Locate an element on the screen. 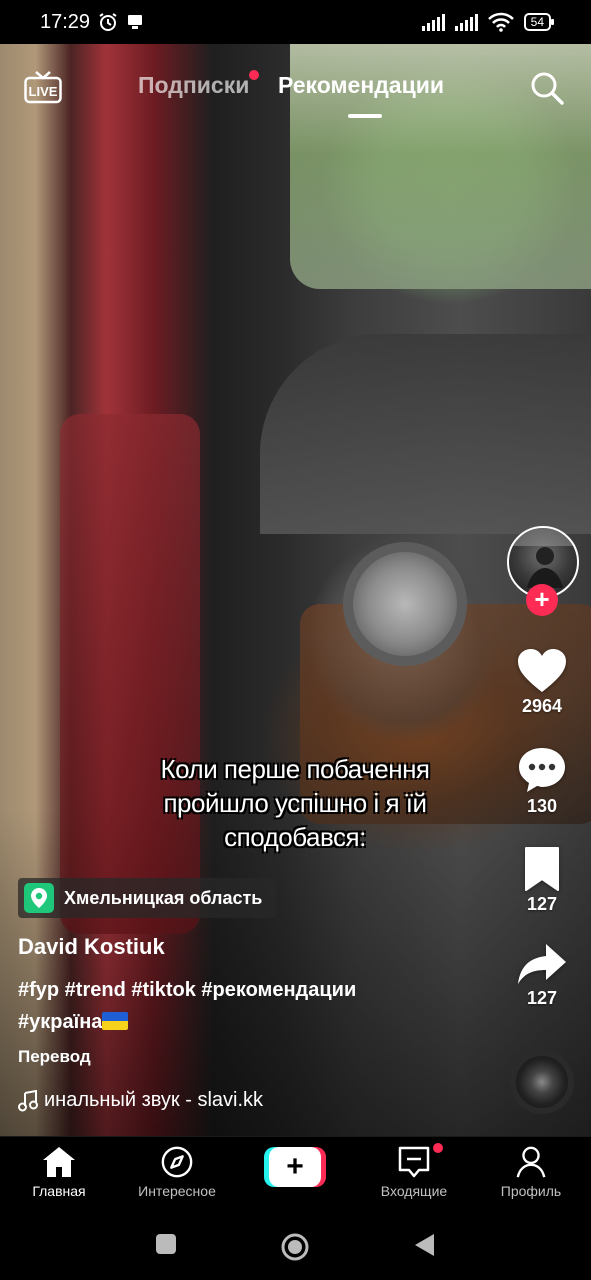 The height and width of the screenshot is (1280, 591). compass-icon is located at coordinates (177, 1162).